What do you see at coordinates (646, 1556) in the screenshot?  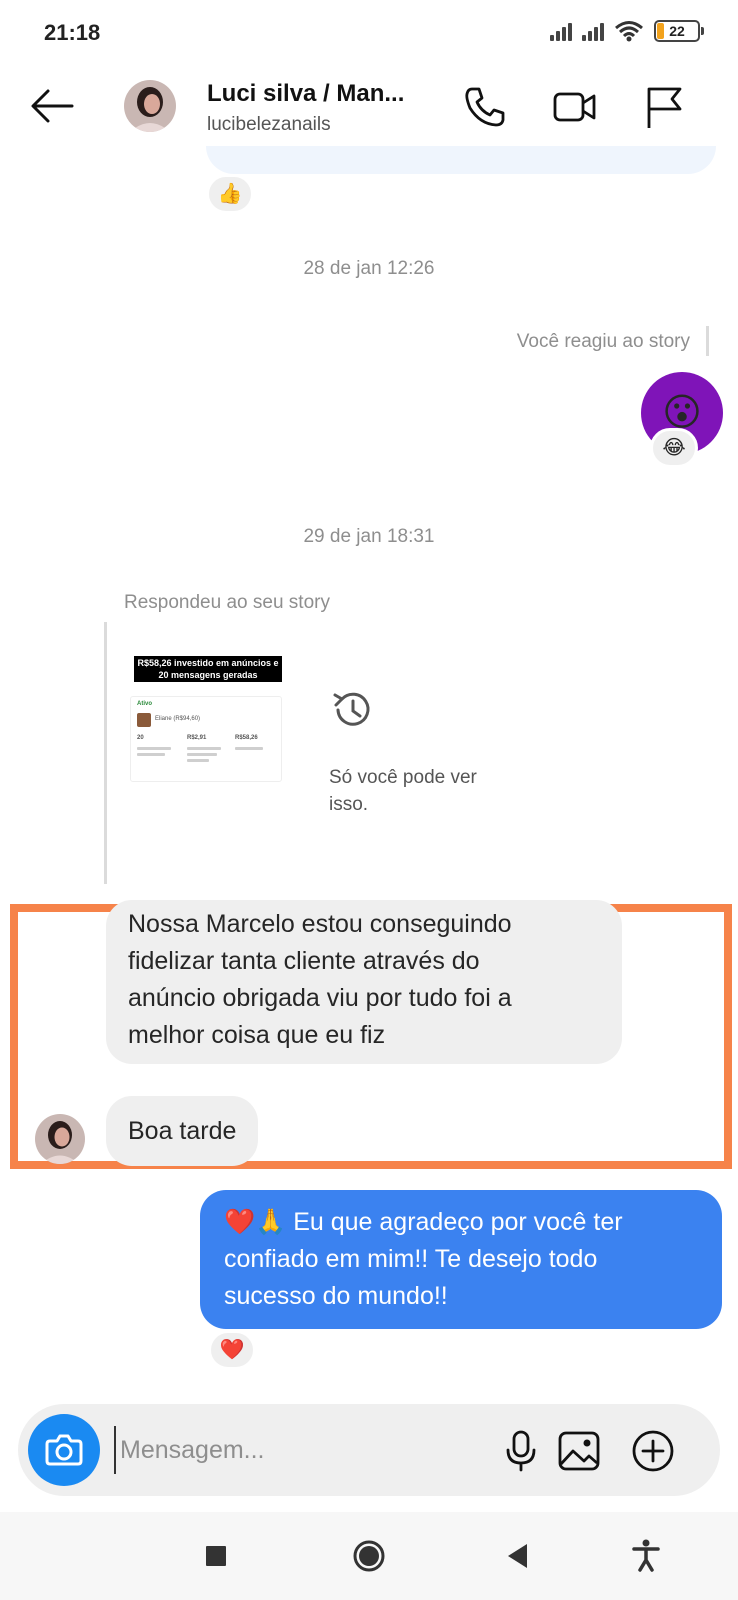 I see `accessibility-icon` at bounding box center [646, 1556].